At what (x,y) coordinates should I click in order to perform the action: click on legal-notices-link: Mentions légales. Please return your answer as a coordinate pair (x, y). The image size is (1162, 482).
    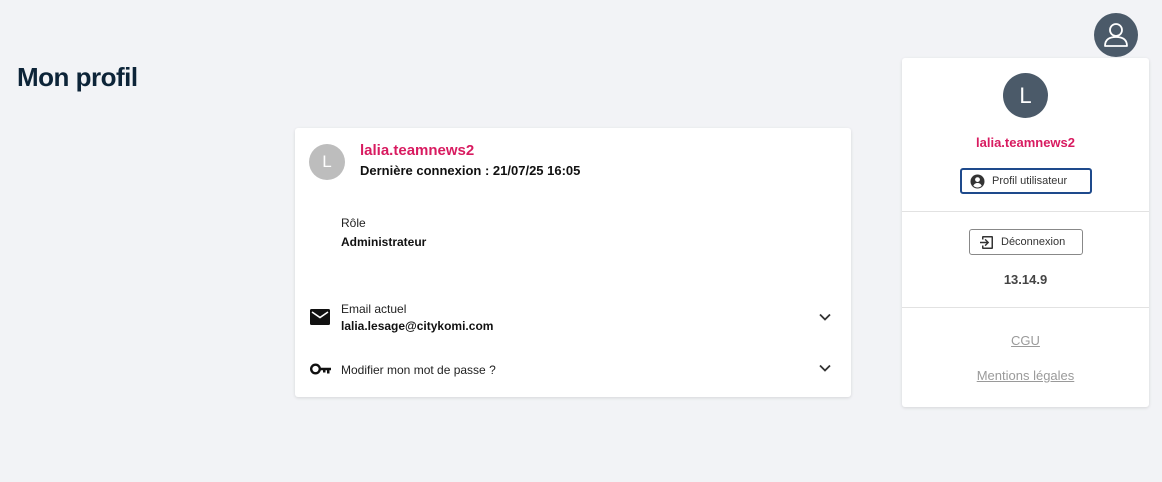
    Looking at the image, I should click on (1025, 375).